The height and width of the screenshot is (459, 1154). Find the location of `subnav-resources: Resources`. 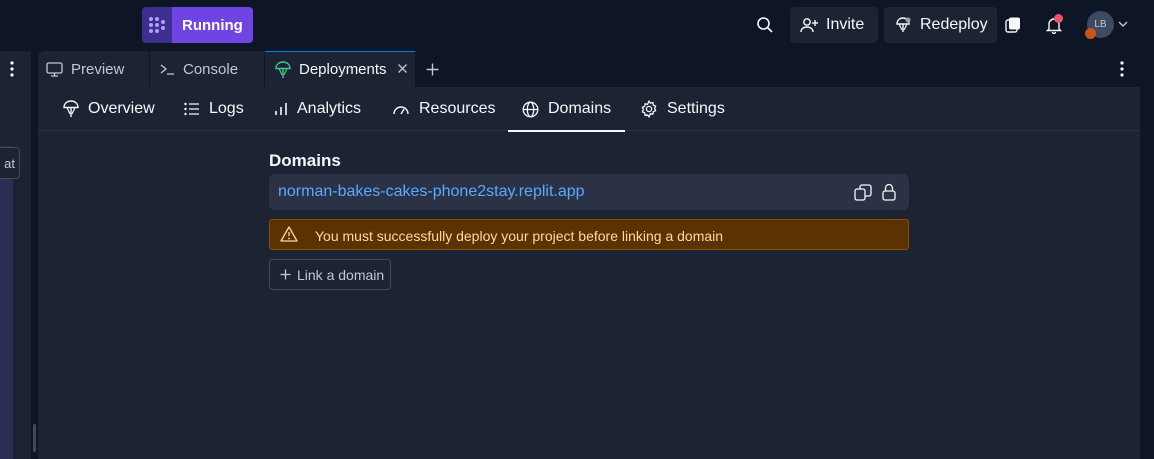

subnav-resources: Resources is located at coordinates (443, 109).